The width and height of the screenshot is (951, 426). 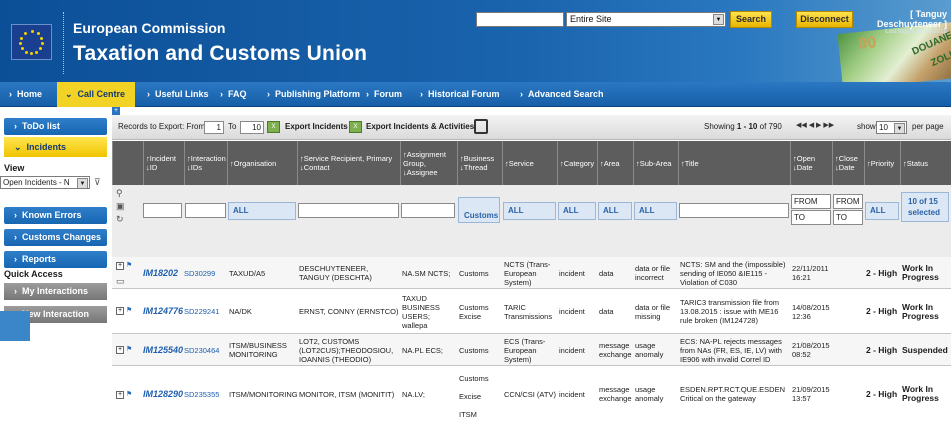 What do you see at coordinates (529, 211) in the screenshot?
I see `filter-service: ALL` at bounding box center [529, 211].